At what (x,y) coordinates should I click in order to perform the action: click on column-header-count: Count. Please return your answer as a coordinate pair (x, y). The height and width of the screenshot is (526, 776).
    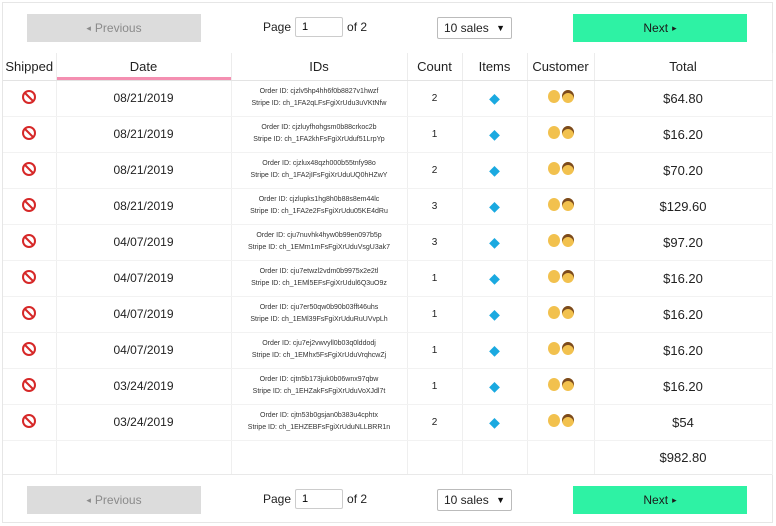
    Looking at the image, I should click on (435, 67).